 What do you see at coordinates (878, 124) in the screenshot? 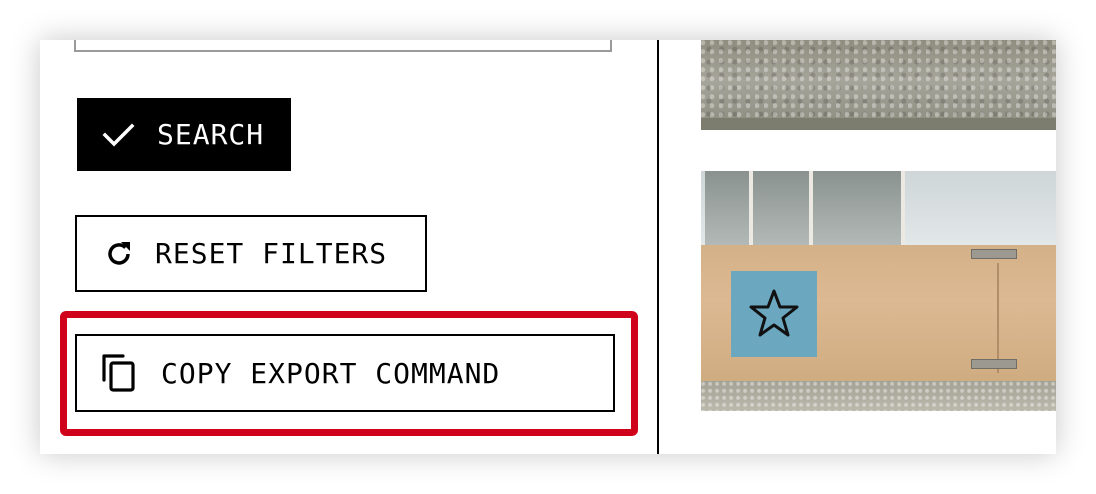
I see `thumbnail-shadow` at bounding box center [878, 124].